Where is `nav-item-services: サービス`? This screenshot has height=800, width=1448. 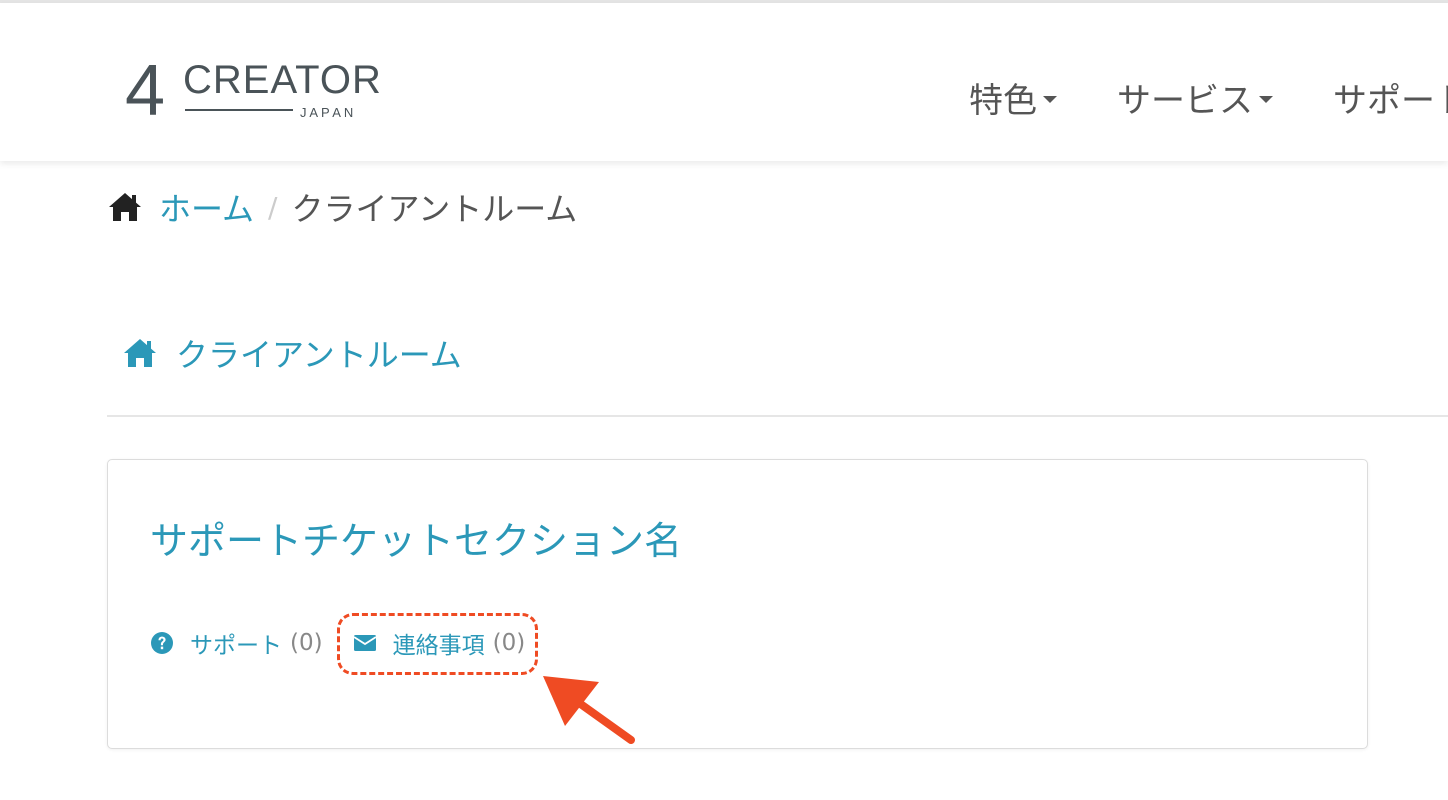 nav-item-services: サービス is located at coordinates (1195, 97).